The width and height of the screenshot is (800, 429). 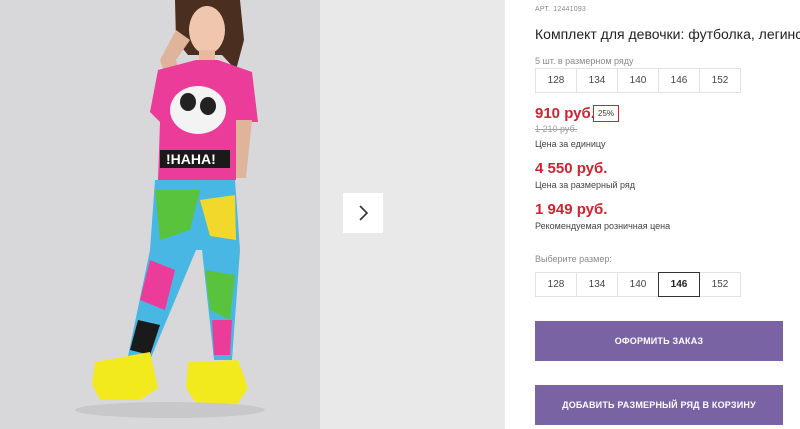 What do you see at coordinates (556, 129) in the screenshot?
I see `old-price: 1 210 руб.` at bounding box center [556, 129].